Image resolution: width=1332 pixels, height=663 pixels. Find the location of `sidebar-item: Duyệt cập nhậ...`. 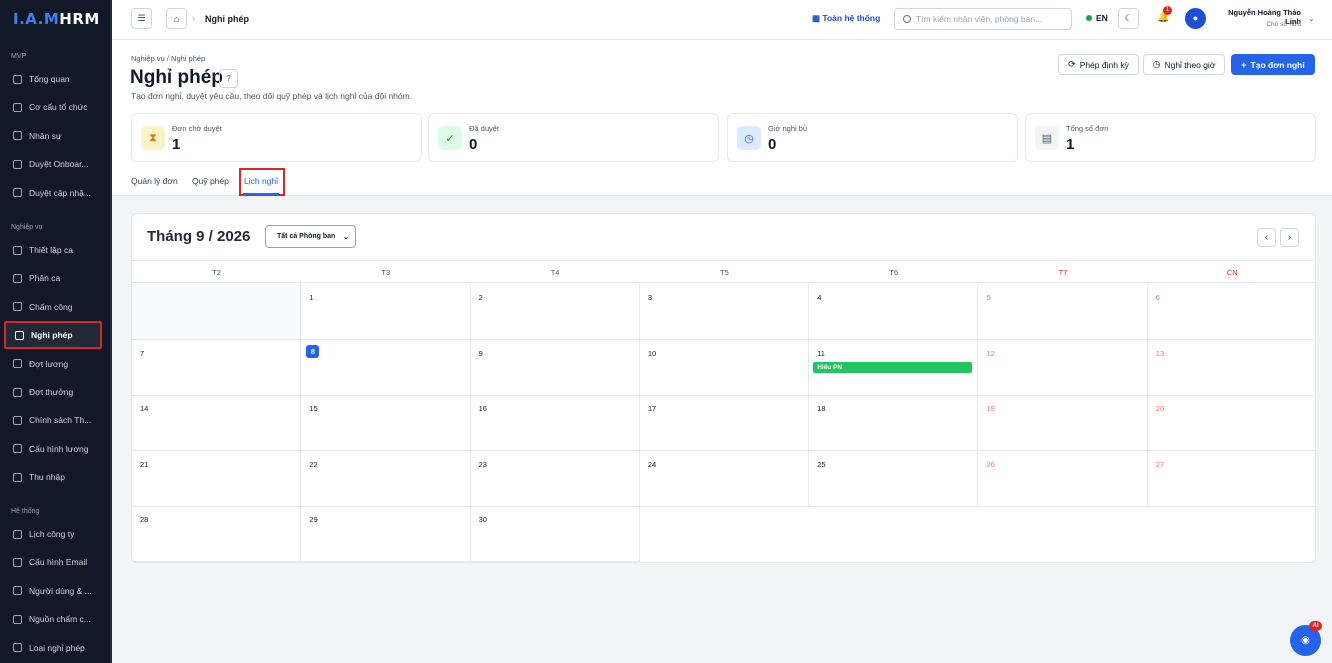

sidebar-item: Duyệt cập nhậ... is located at coordinates (53, 193).